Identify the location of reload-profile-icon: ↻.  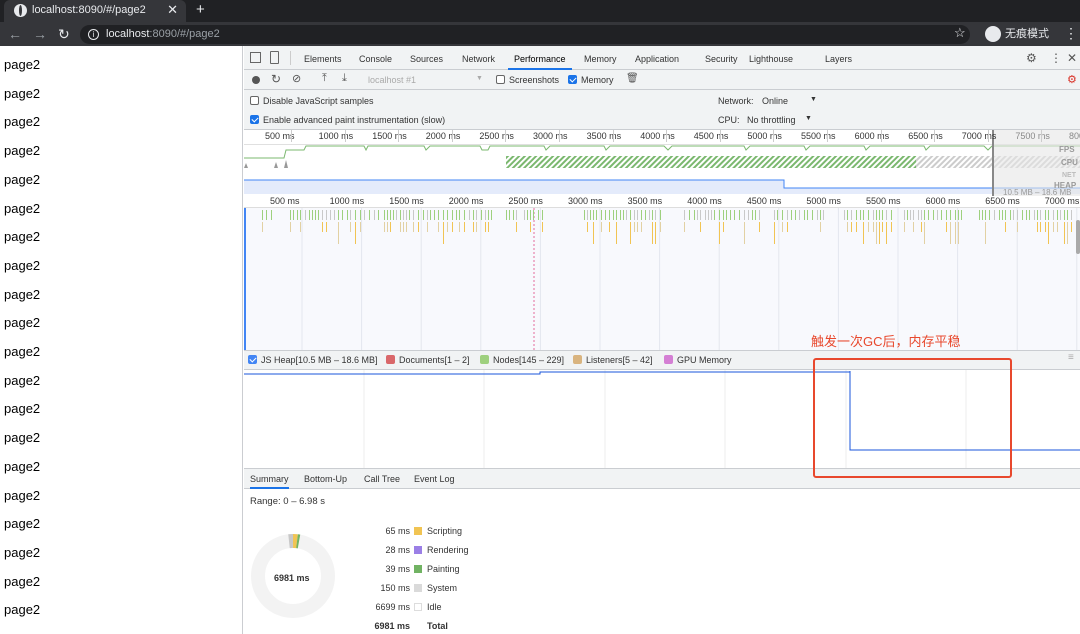
(276, 79).